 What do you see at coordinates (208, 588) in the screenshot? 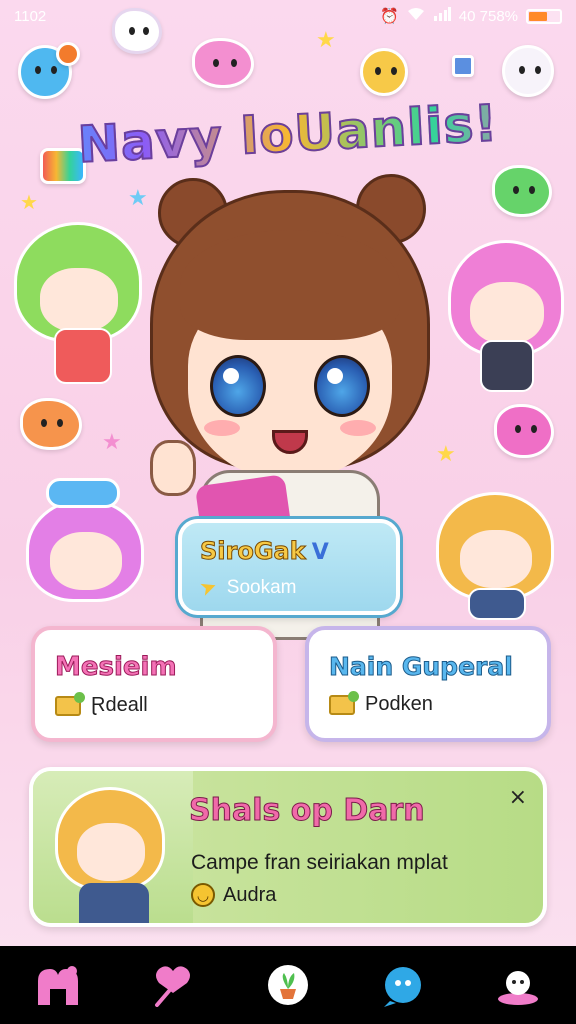
I see `send-icon: ➤` at bounding box center [208, 588].